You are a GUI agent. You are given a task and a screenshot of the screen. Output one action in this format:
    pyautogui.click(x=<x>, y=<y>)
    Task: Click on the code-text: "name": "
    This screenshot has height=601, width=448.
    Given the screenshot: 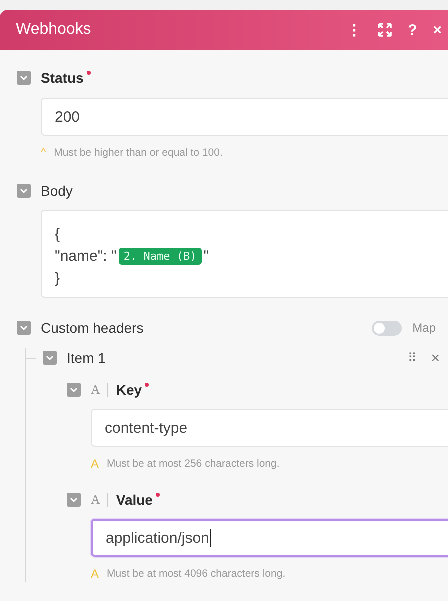 What is the action you would take?
    pyautogui.click(x=86, y=256)
    